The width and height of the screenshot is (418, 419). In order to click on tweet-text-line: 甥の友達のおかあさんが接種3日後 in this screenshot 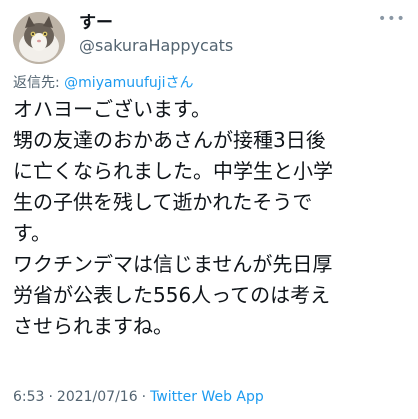, I will do `click(169, 140)`.